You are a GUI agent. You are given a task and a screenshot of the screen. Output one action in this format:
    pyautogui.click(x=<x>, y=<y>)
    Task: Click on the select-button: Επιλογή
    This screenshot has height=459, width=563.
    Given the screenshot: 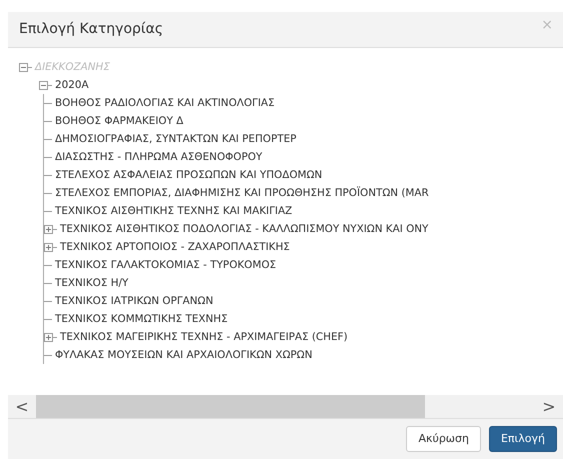 What is the action you would take?
    pyautogui.click(x=522, y=439)
    